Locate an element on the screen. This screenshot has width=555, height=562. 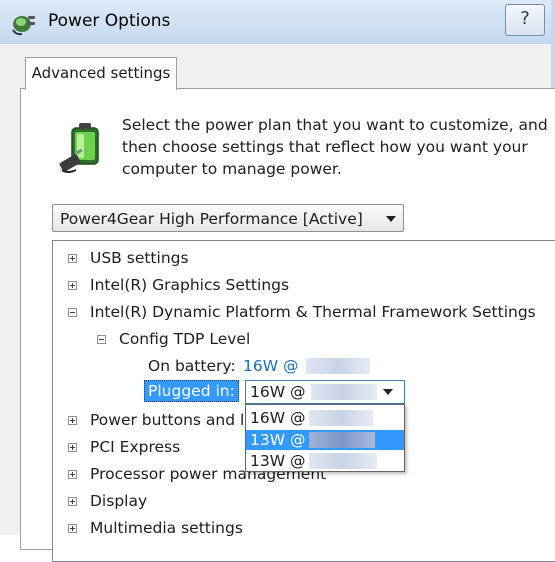
help-button: ? is located at coordinates (525, 20).